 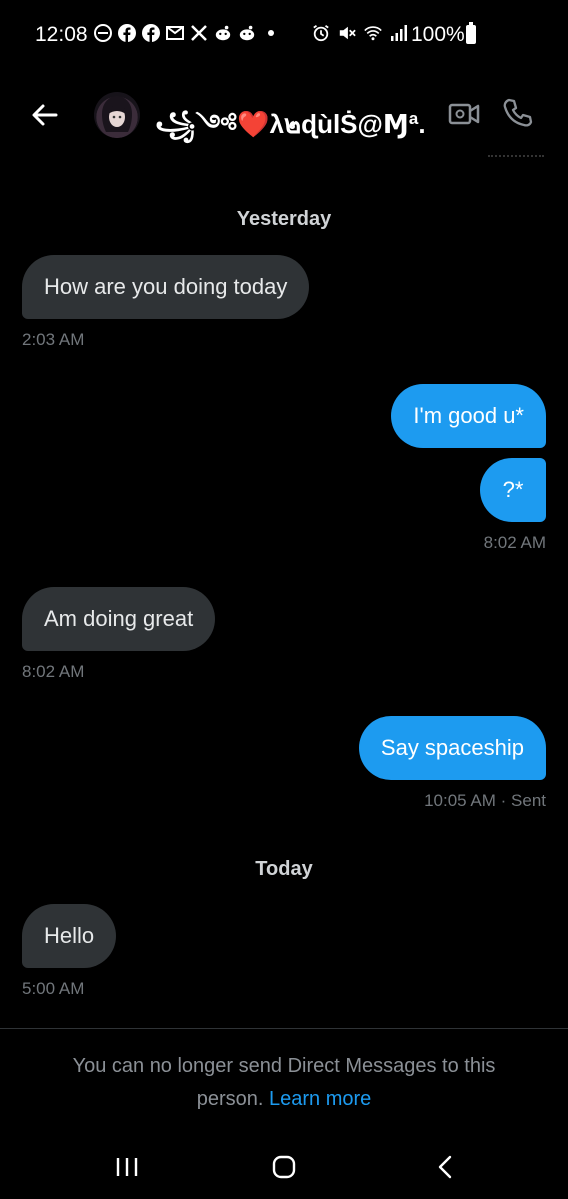 I want to click on video-call-icon, so click(x=464, y=114).